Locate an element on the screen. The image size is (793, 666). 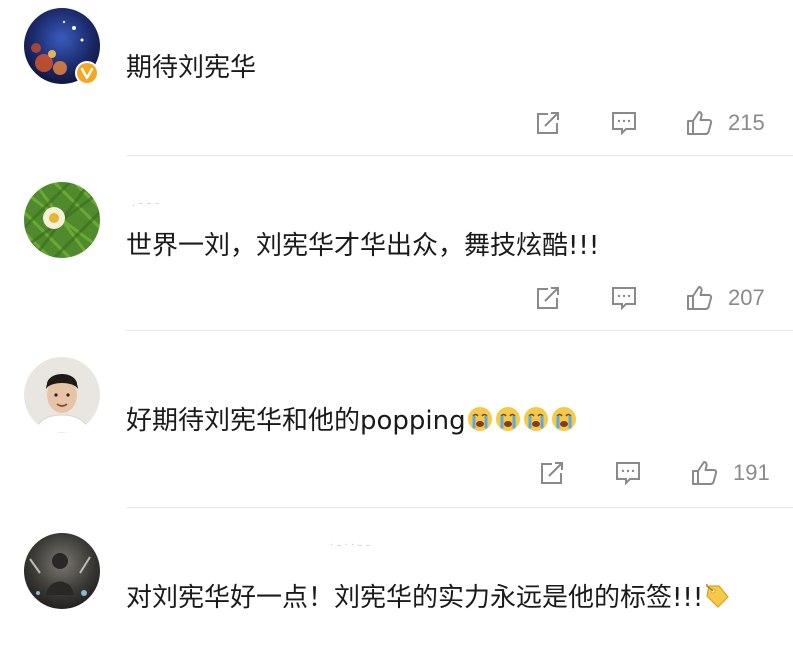
comment-actions: 207 is located at coordinates (396, 300).